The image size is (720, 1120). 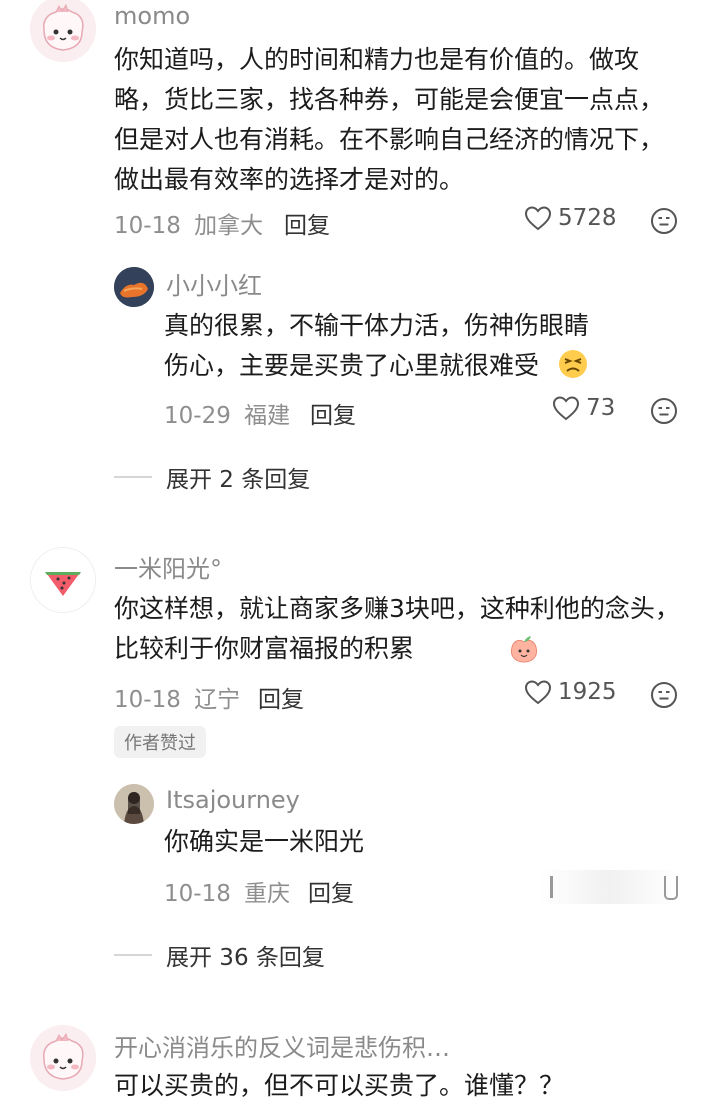 What do you see at coordinates (168, 566) in the screenshot?
I see `username: 一米阳光°` at bounding box center [168, 566].